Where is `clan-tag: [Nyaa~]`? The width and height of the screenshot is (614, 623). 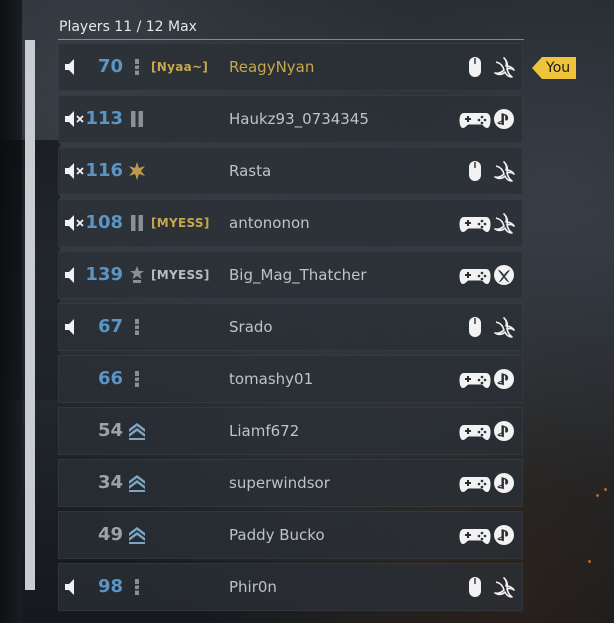 clan-tag: [Nyaa~] is located at coordinates (180, 67).